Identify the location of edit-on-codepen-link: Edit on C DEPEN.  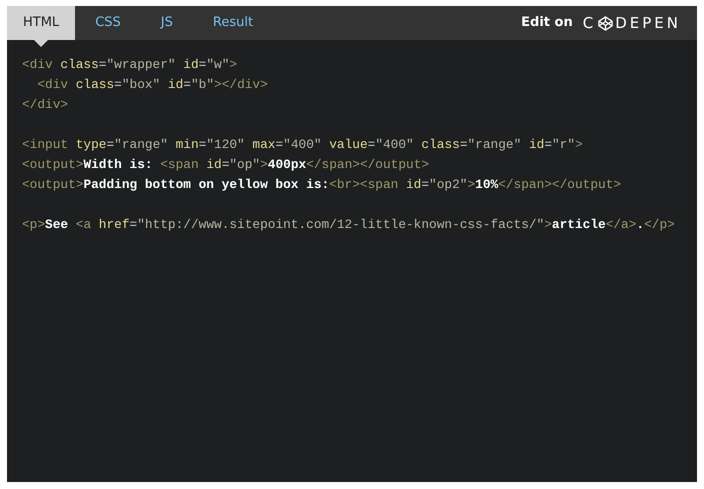
(609, 23).